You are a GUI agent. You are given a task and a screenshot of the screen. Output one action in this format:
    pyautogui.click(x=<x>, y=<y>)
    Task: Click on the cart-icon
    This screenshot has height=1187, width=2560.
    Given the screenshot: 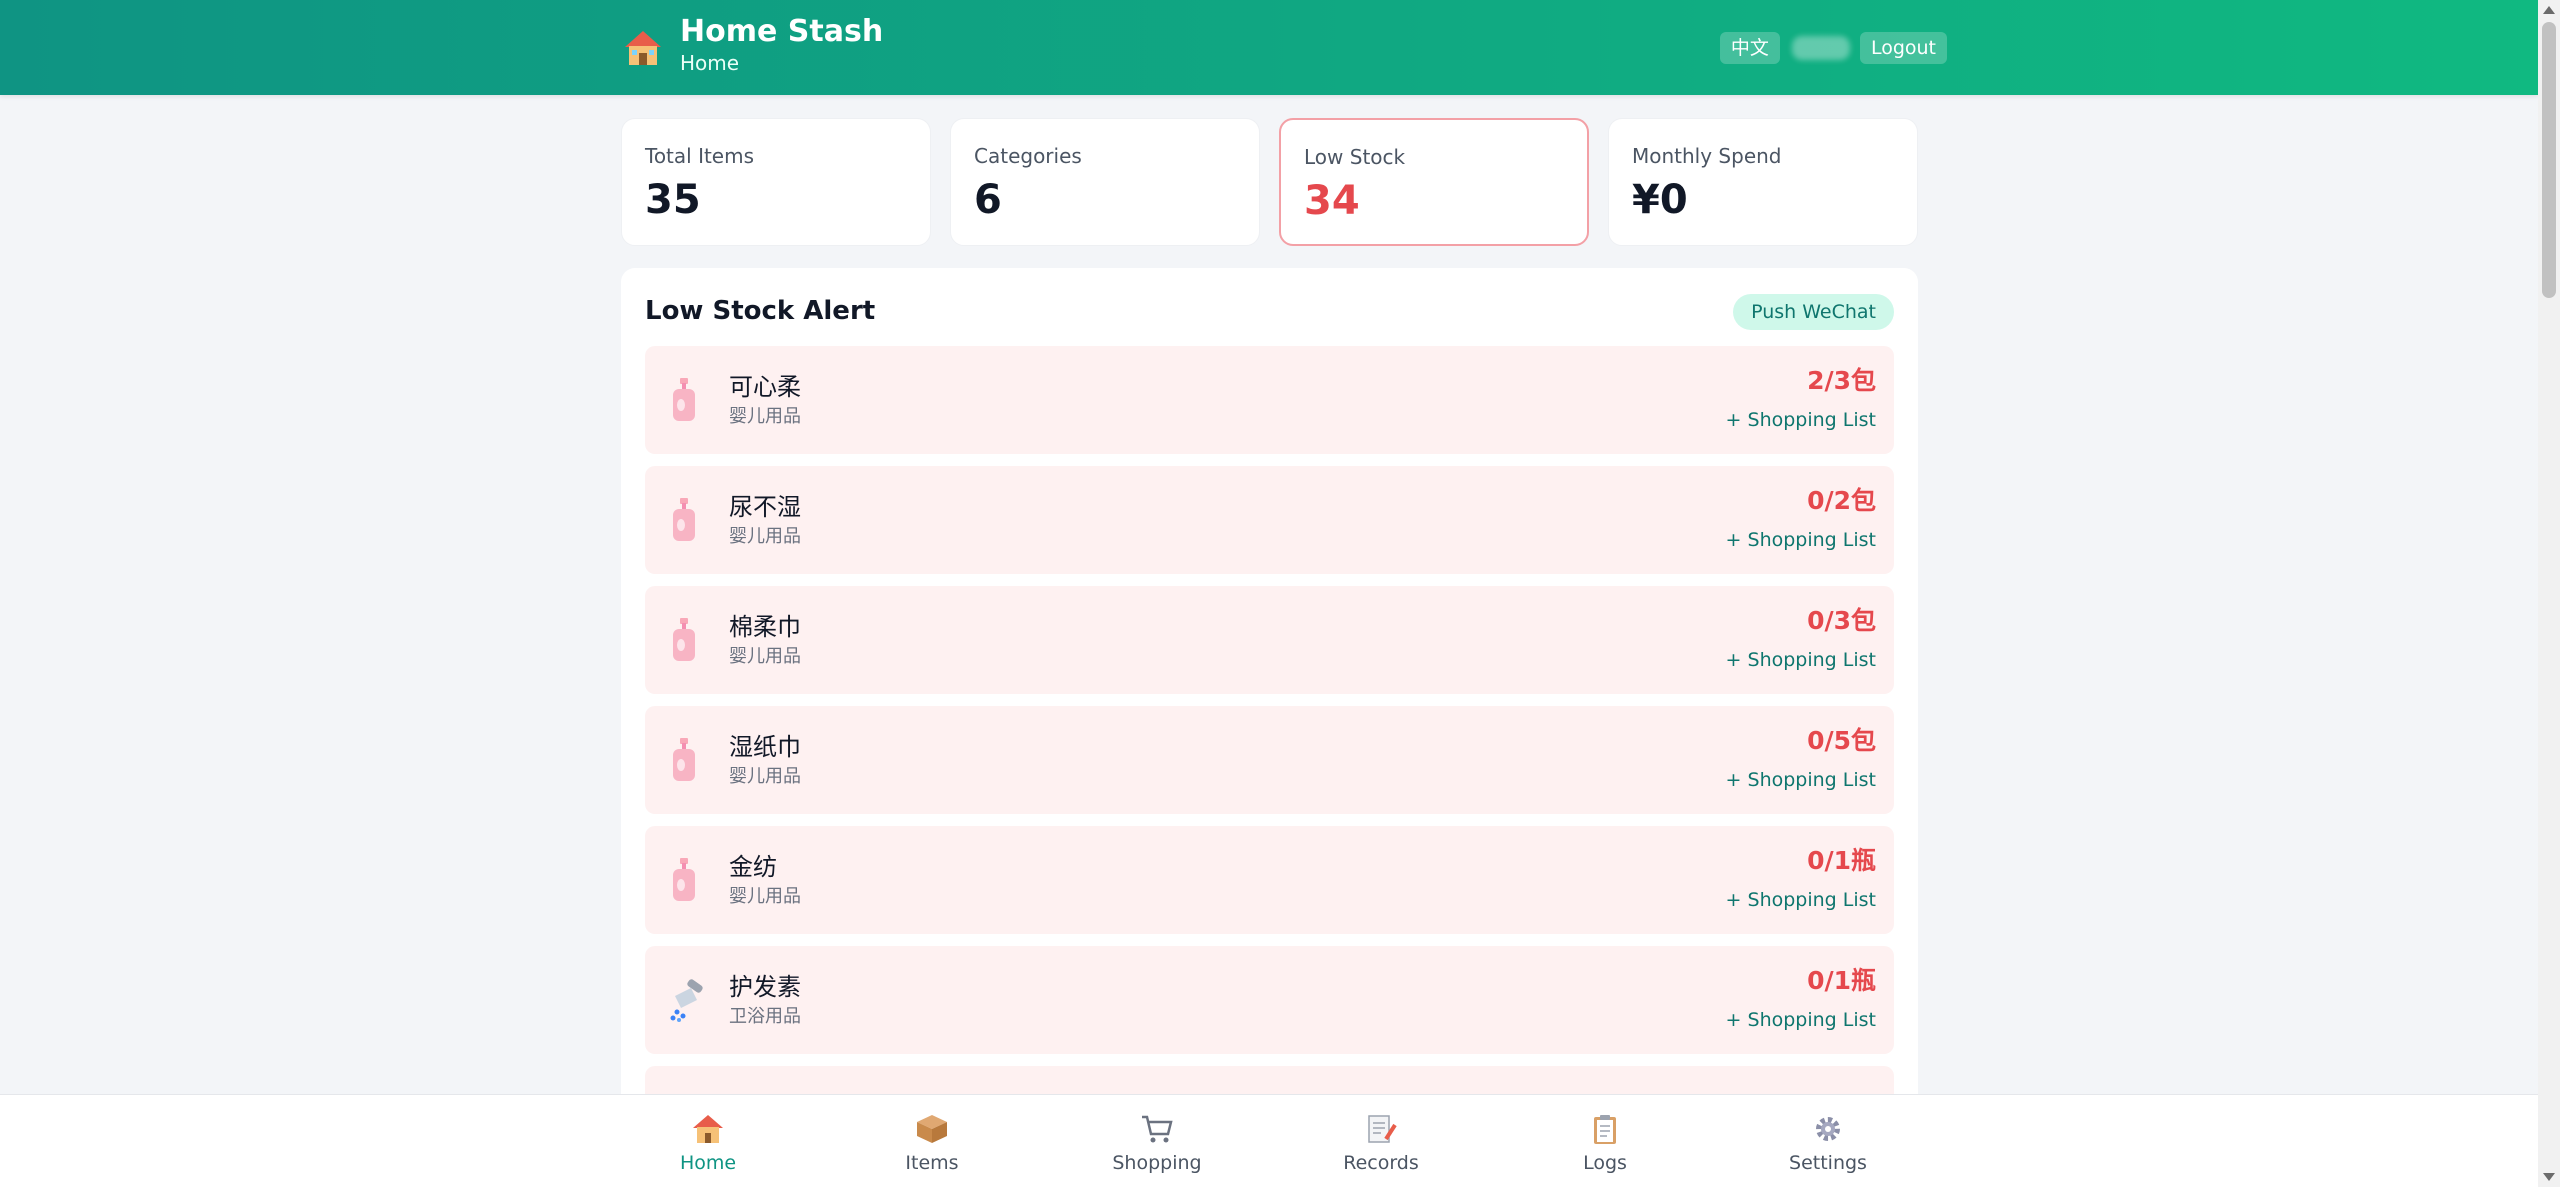 What is the action you would take?
    pyautogui.click(x=1157, y=1129)
    